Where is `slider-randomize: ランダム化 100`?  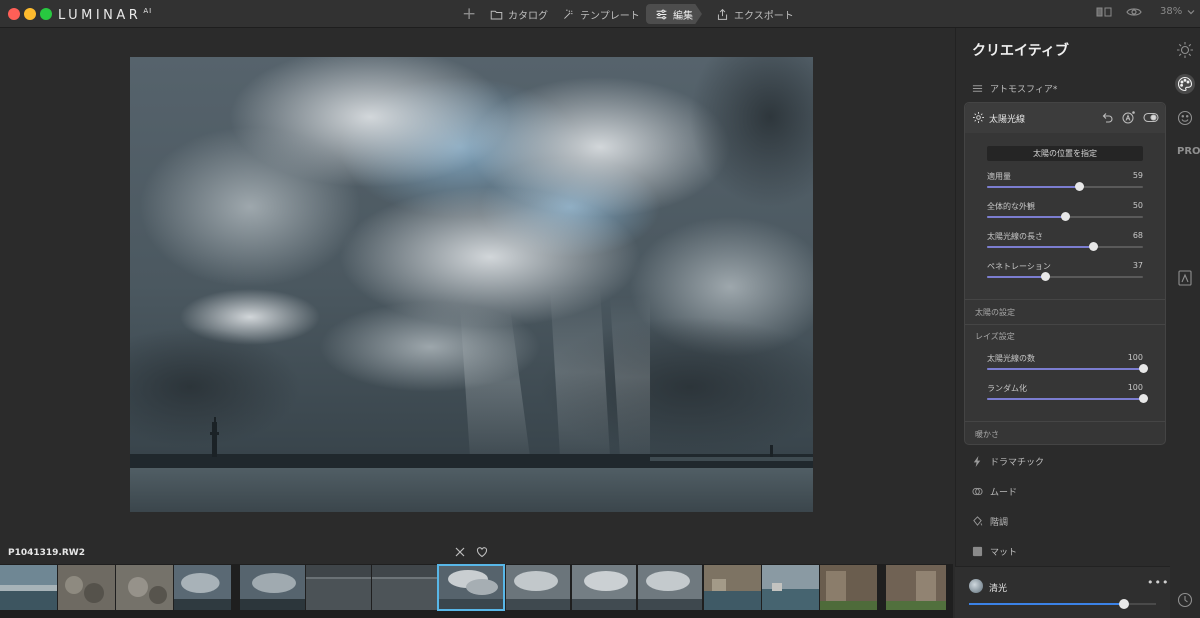
slider-randomize: ランダム化 100 is located at coordinates (1067, 395).